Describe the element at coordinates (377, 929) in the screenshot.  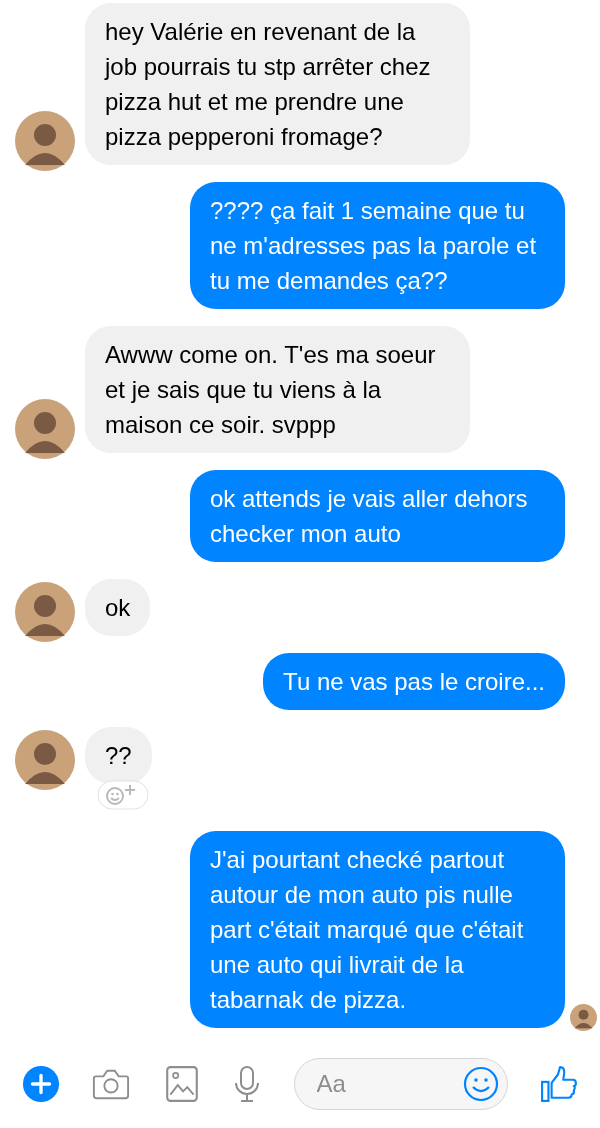
I see `message-bubble: J'ai pourtant checké partout autour de mon auto pis nulle part c'était marqué que c'était une auto qui livrait de la tabarnak de pizza.` at that location.